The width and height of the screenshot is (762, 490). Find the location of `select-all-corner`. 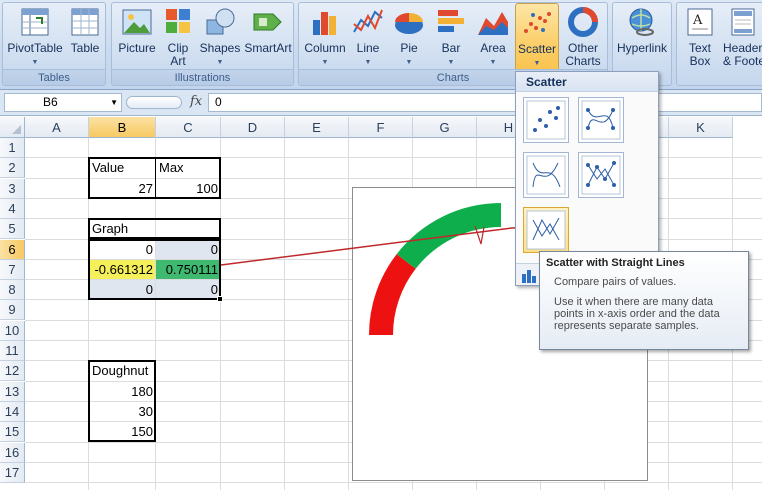

select-all-corner is located at coordinates (12, 127).